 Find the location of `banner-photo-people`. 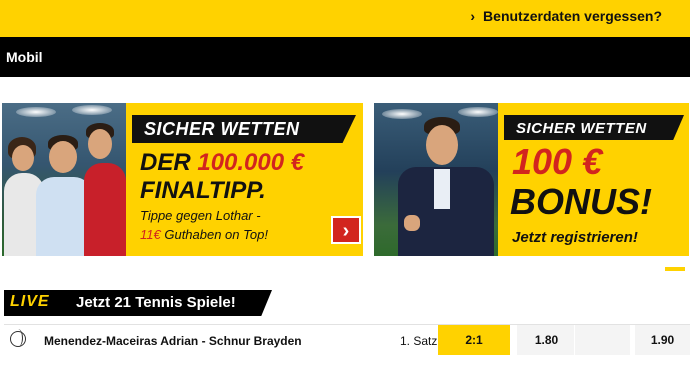

banner-photo-people is located at coordinates (64, 179).